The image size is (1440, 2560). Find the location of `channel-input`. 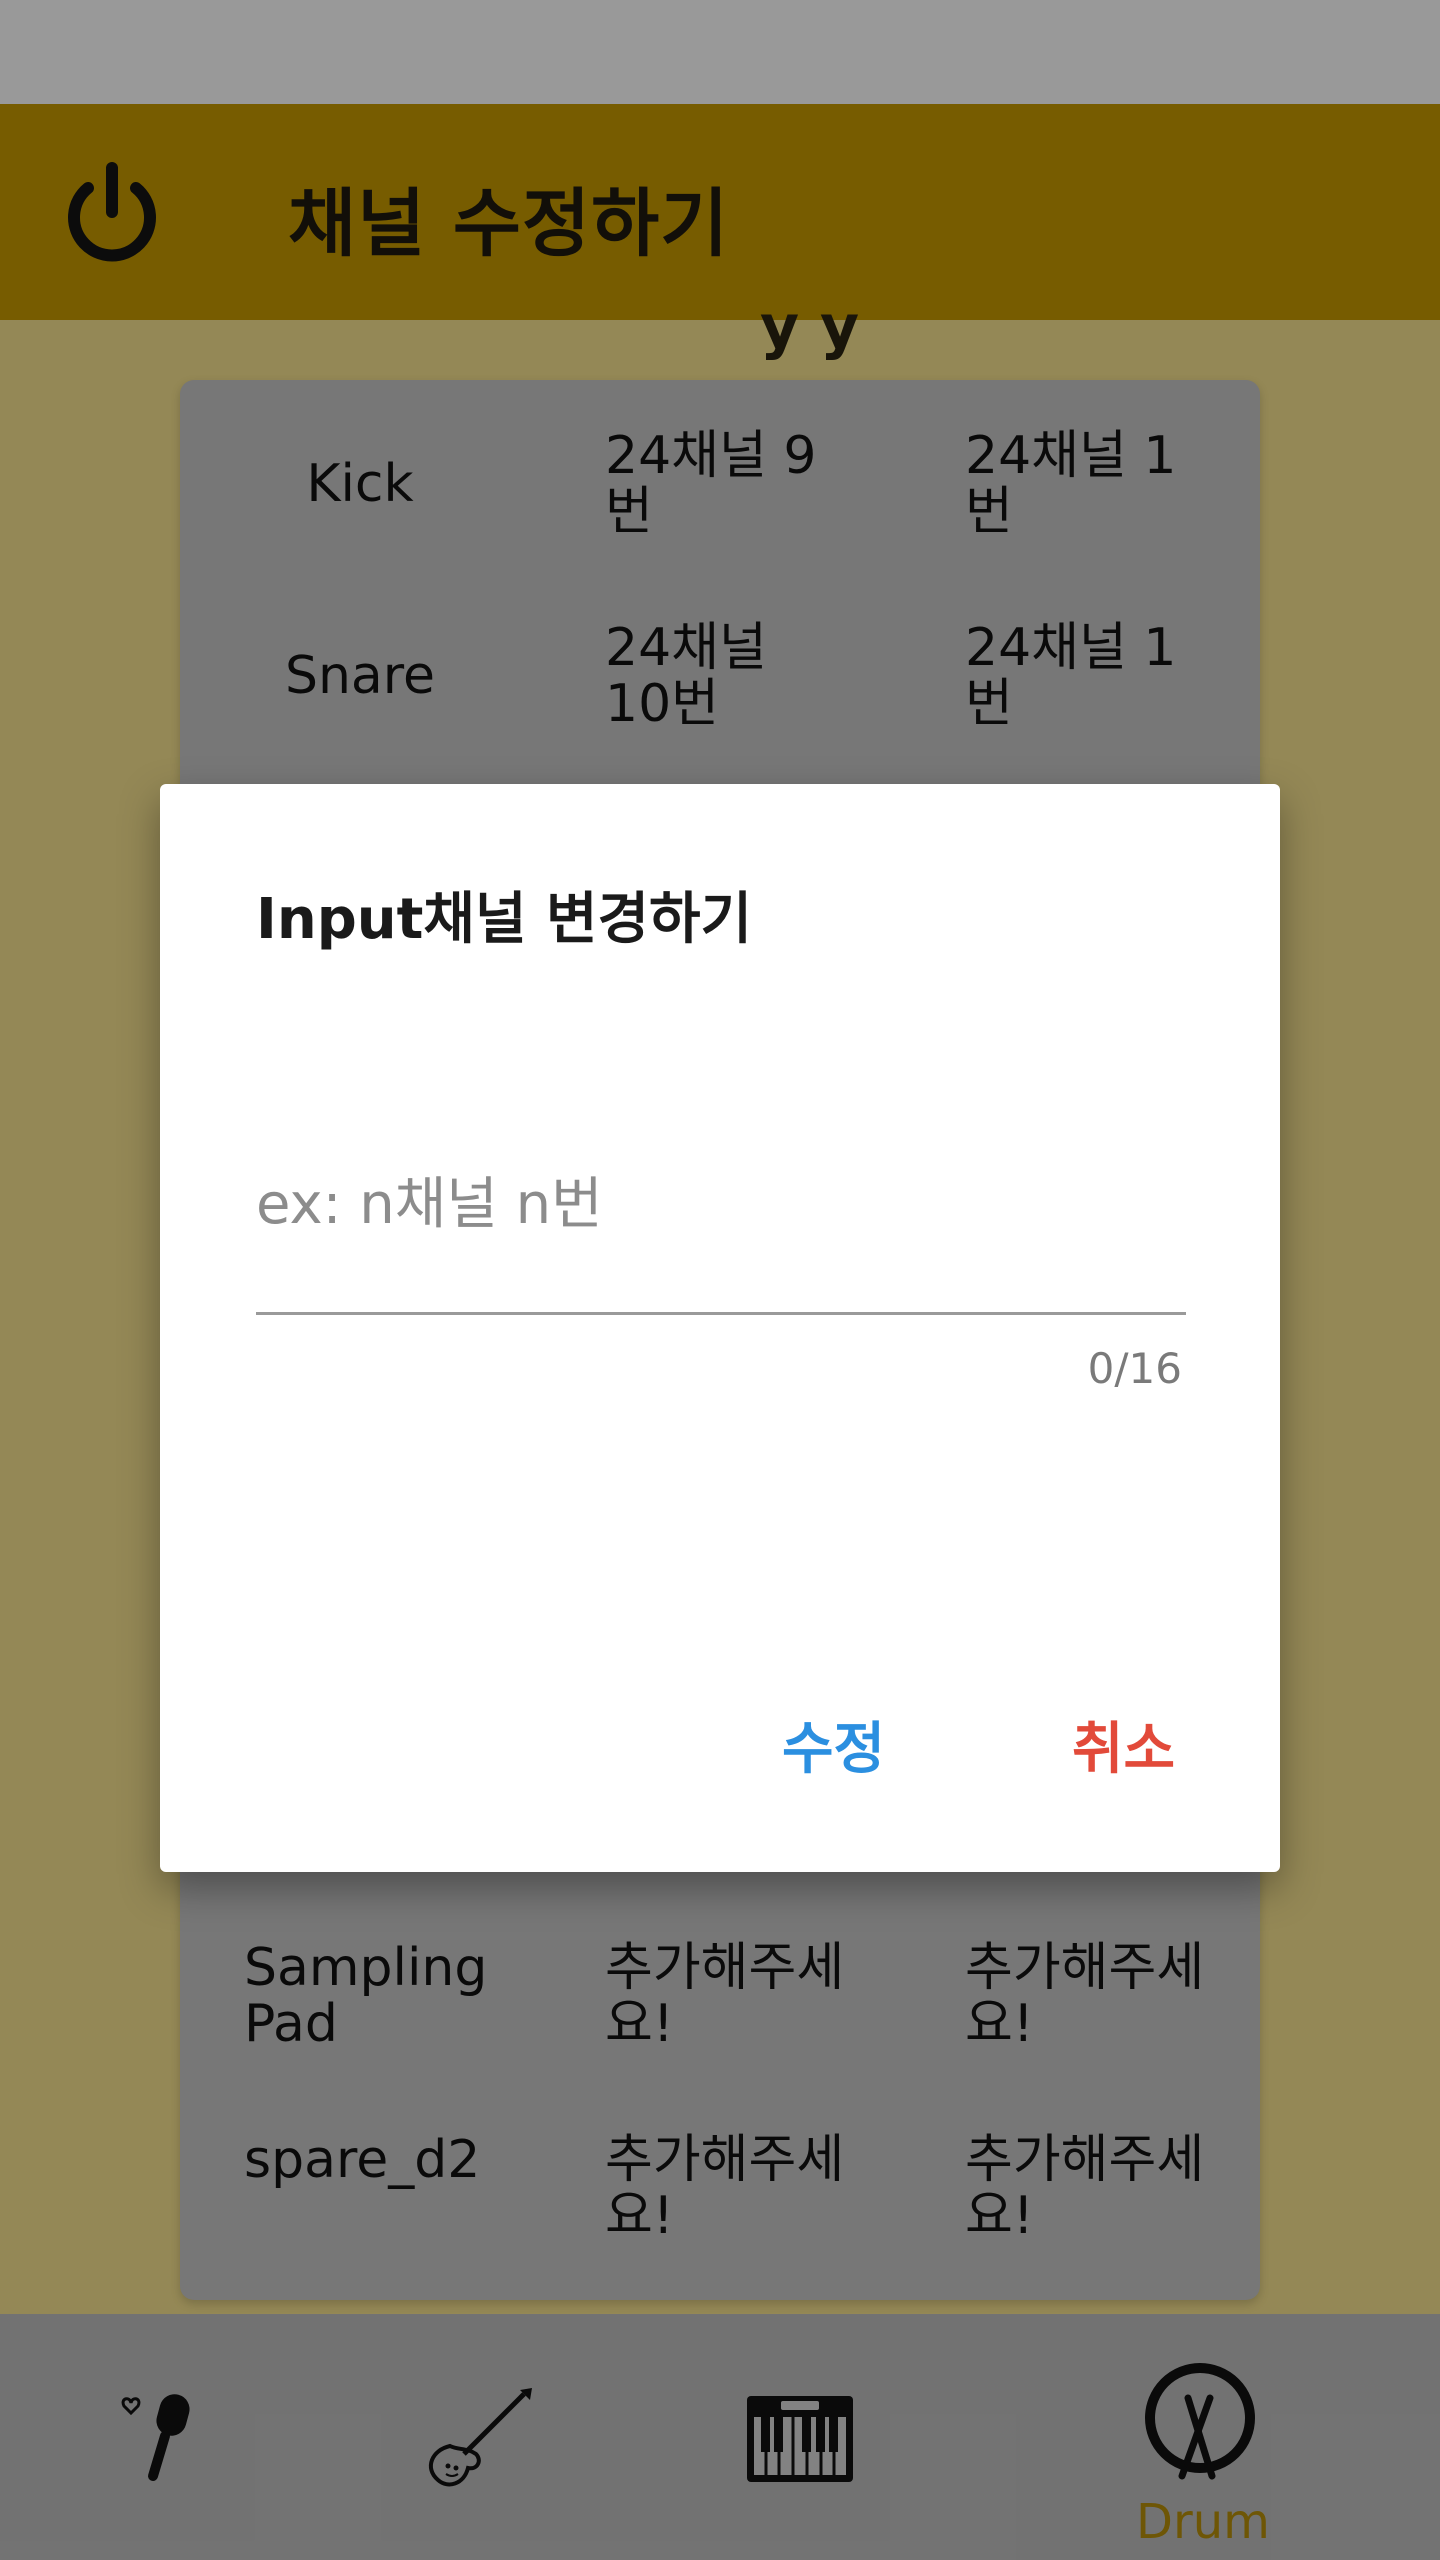

channel-input is located at coordinates (721, 1204).